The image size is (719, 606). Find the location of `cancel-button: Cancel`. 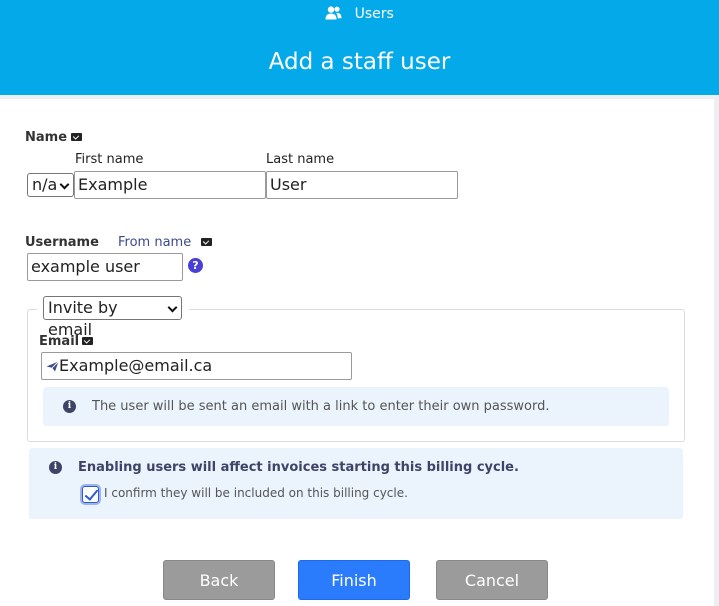

cancel-button: Cancel is located at coordinates (492, 580).